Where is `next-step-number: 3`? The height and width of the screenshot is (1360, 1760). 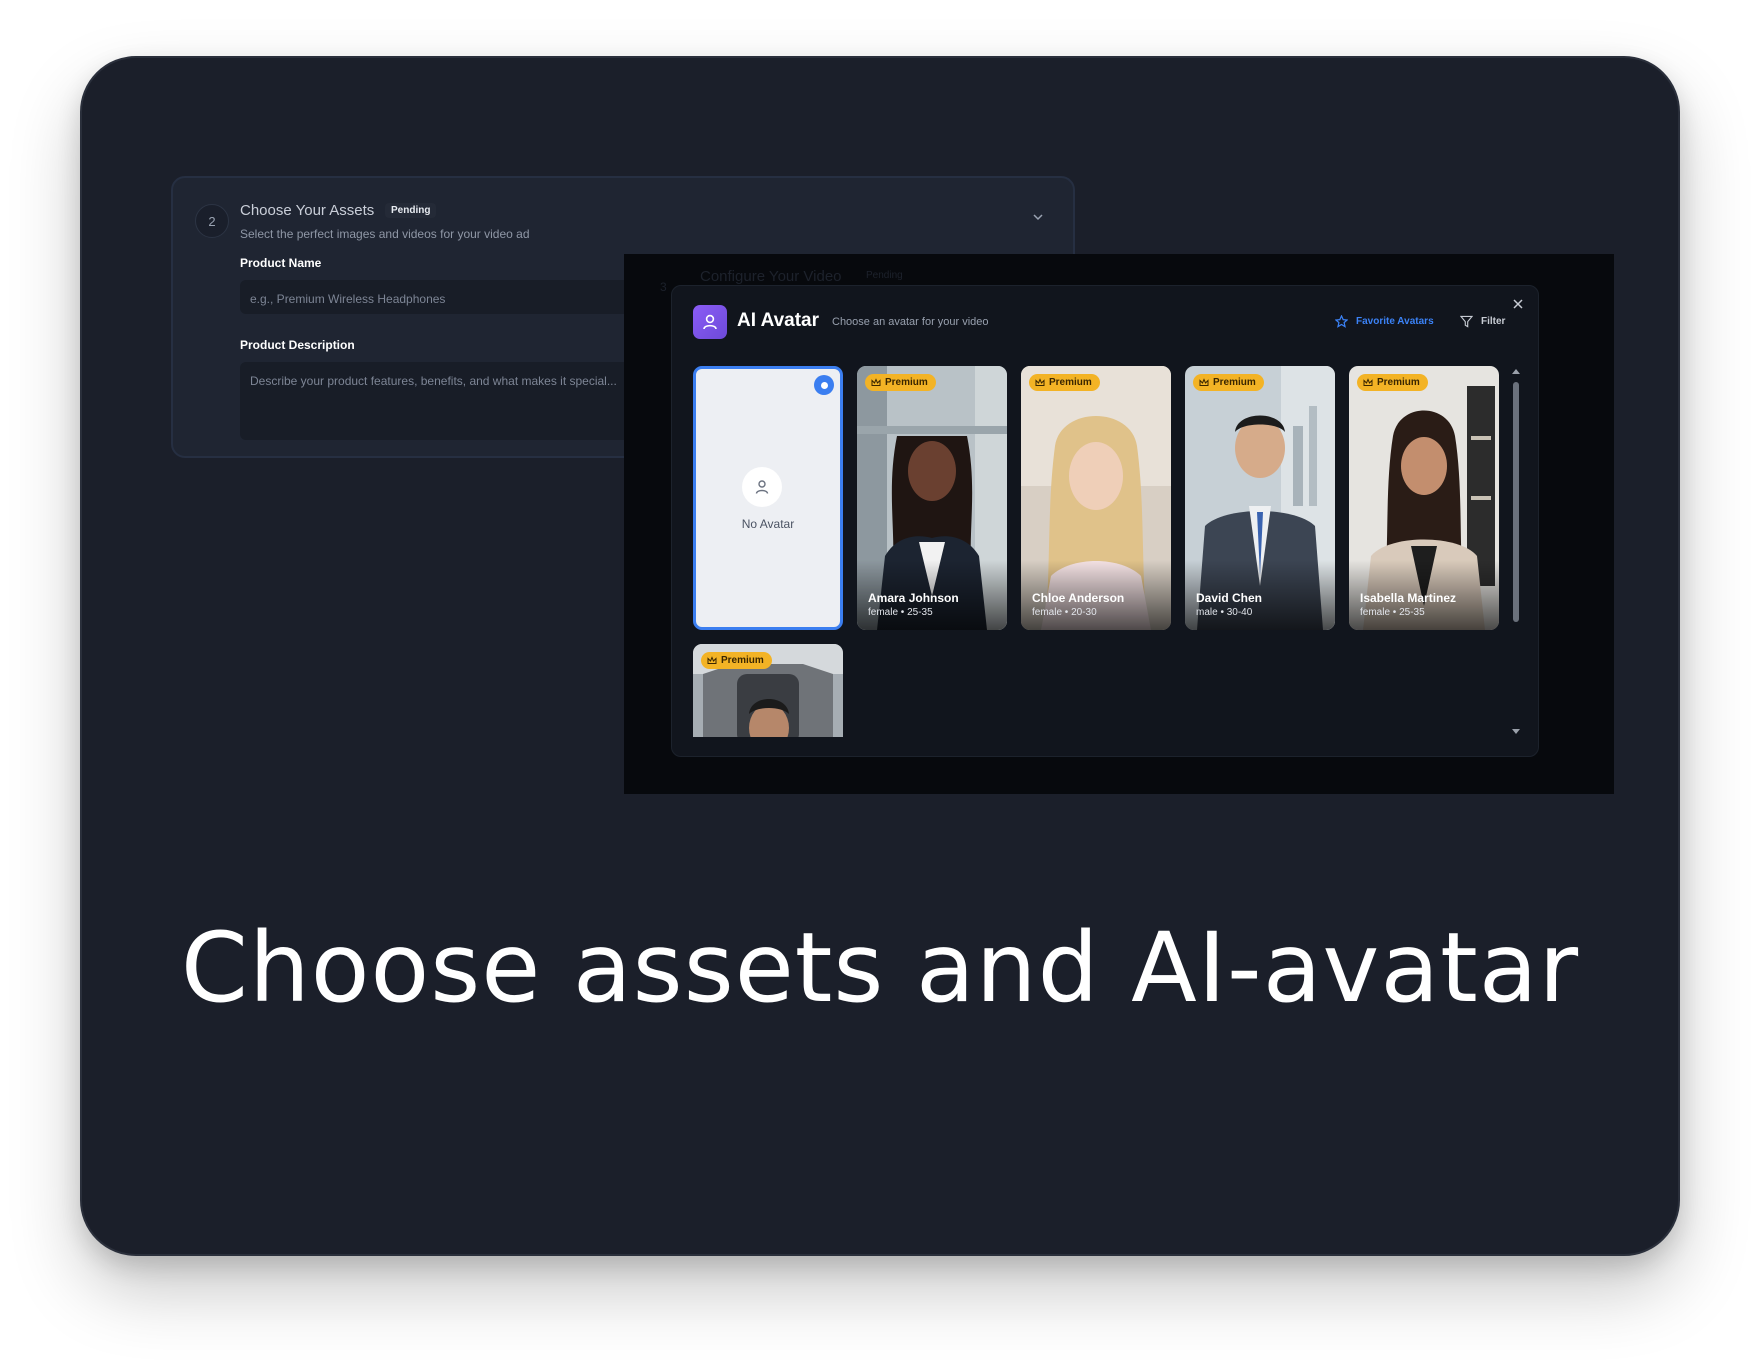
next-step-number: 3 is located at coordinates (663, 287).